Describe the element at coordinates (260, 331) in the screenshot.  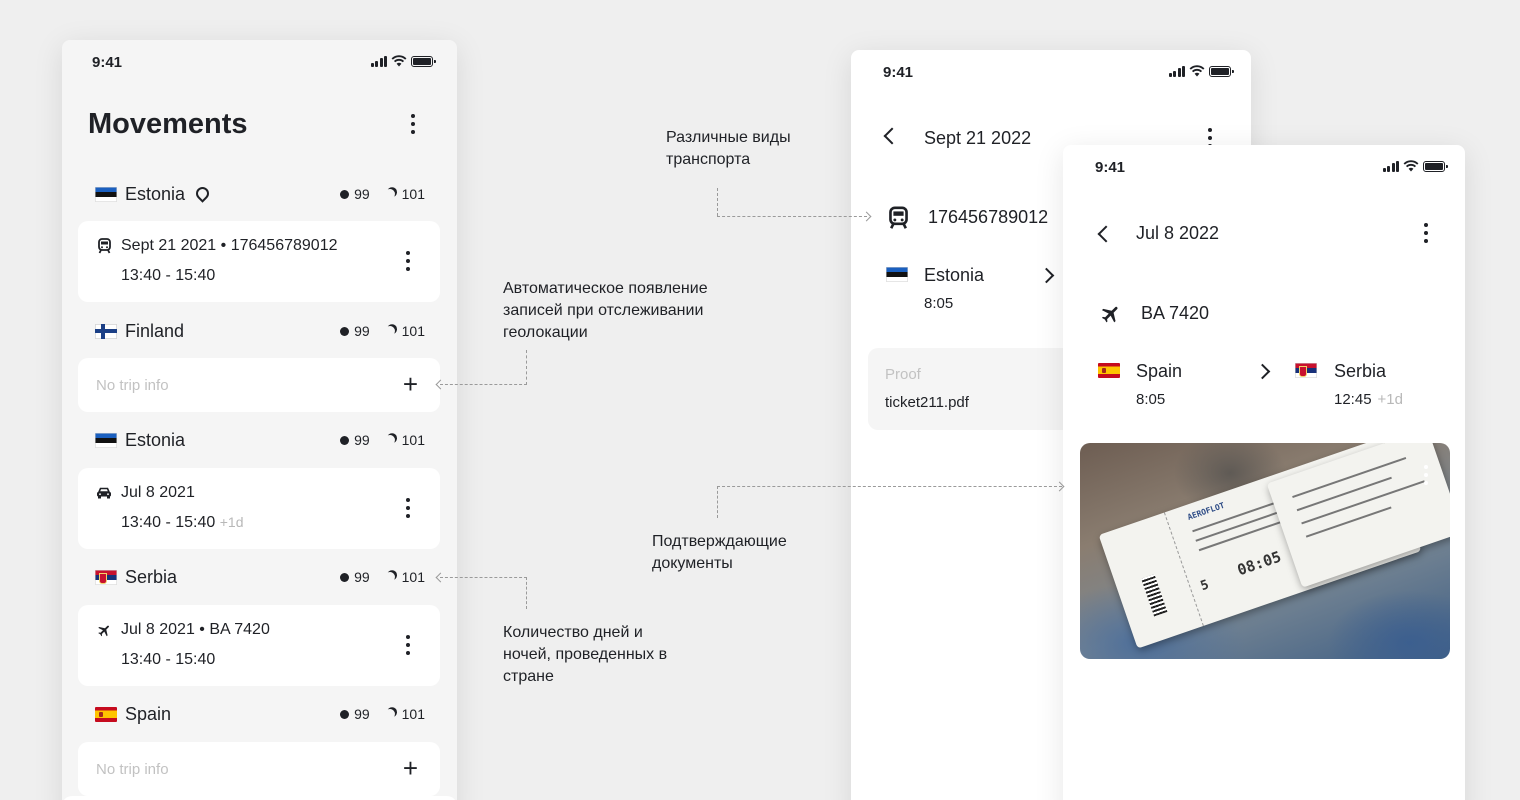
I see `country-row-finland: Finland 99 101` at that location.